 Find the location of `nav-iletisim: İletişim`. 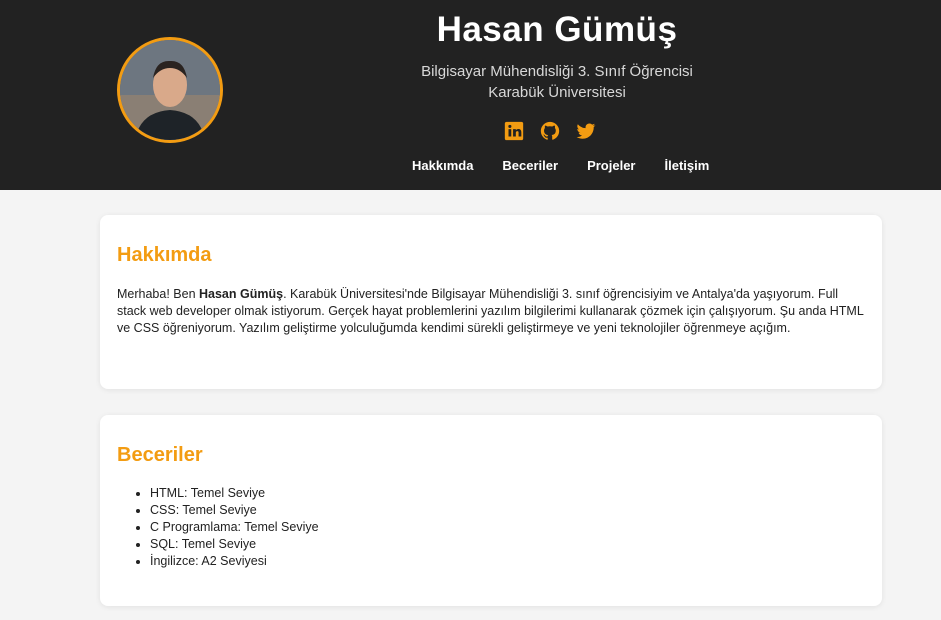

nav-iletisim: İletişim is located at coordinates (687, 165).